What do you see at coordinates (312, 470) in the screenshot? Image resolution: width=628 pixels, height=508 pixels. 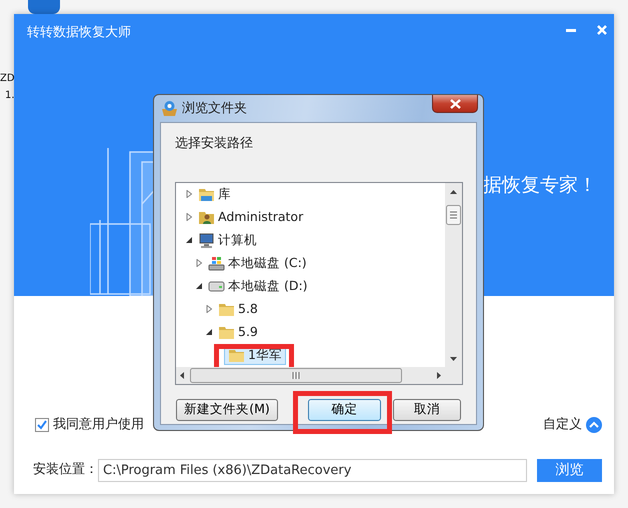 I see `path-field: C:\Program Files (x86)\ZDataRecovery` at bounding box center [312, 470].